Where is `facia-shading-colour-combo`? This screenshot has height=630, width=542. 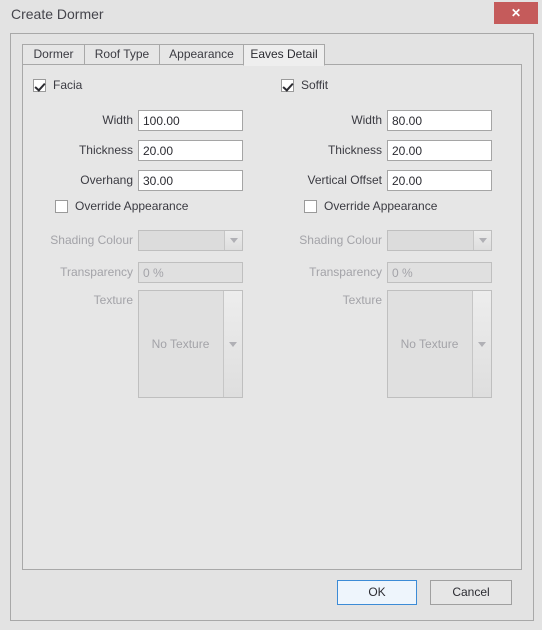 facia-shading-colour-combo is located at coordinates (190, 240).